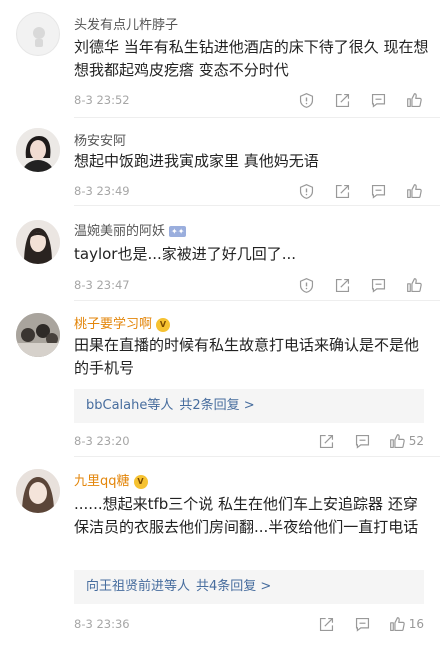  I want to click on comment-time: 8-3 23:36, so click(102, 624).